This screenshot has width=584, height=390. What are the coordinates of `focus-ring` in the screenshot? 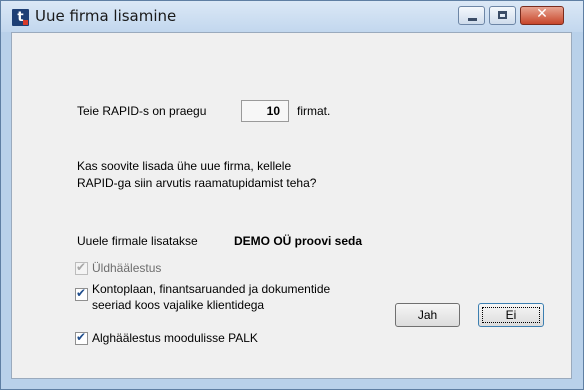 It's located at (511, 315).